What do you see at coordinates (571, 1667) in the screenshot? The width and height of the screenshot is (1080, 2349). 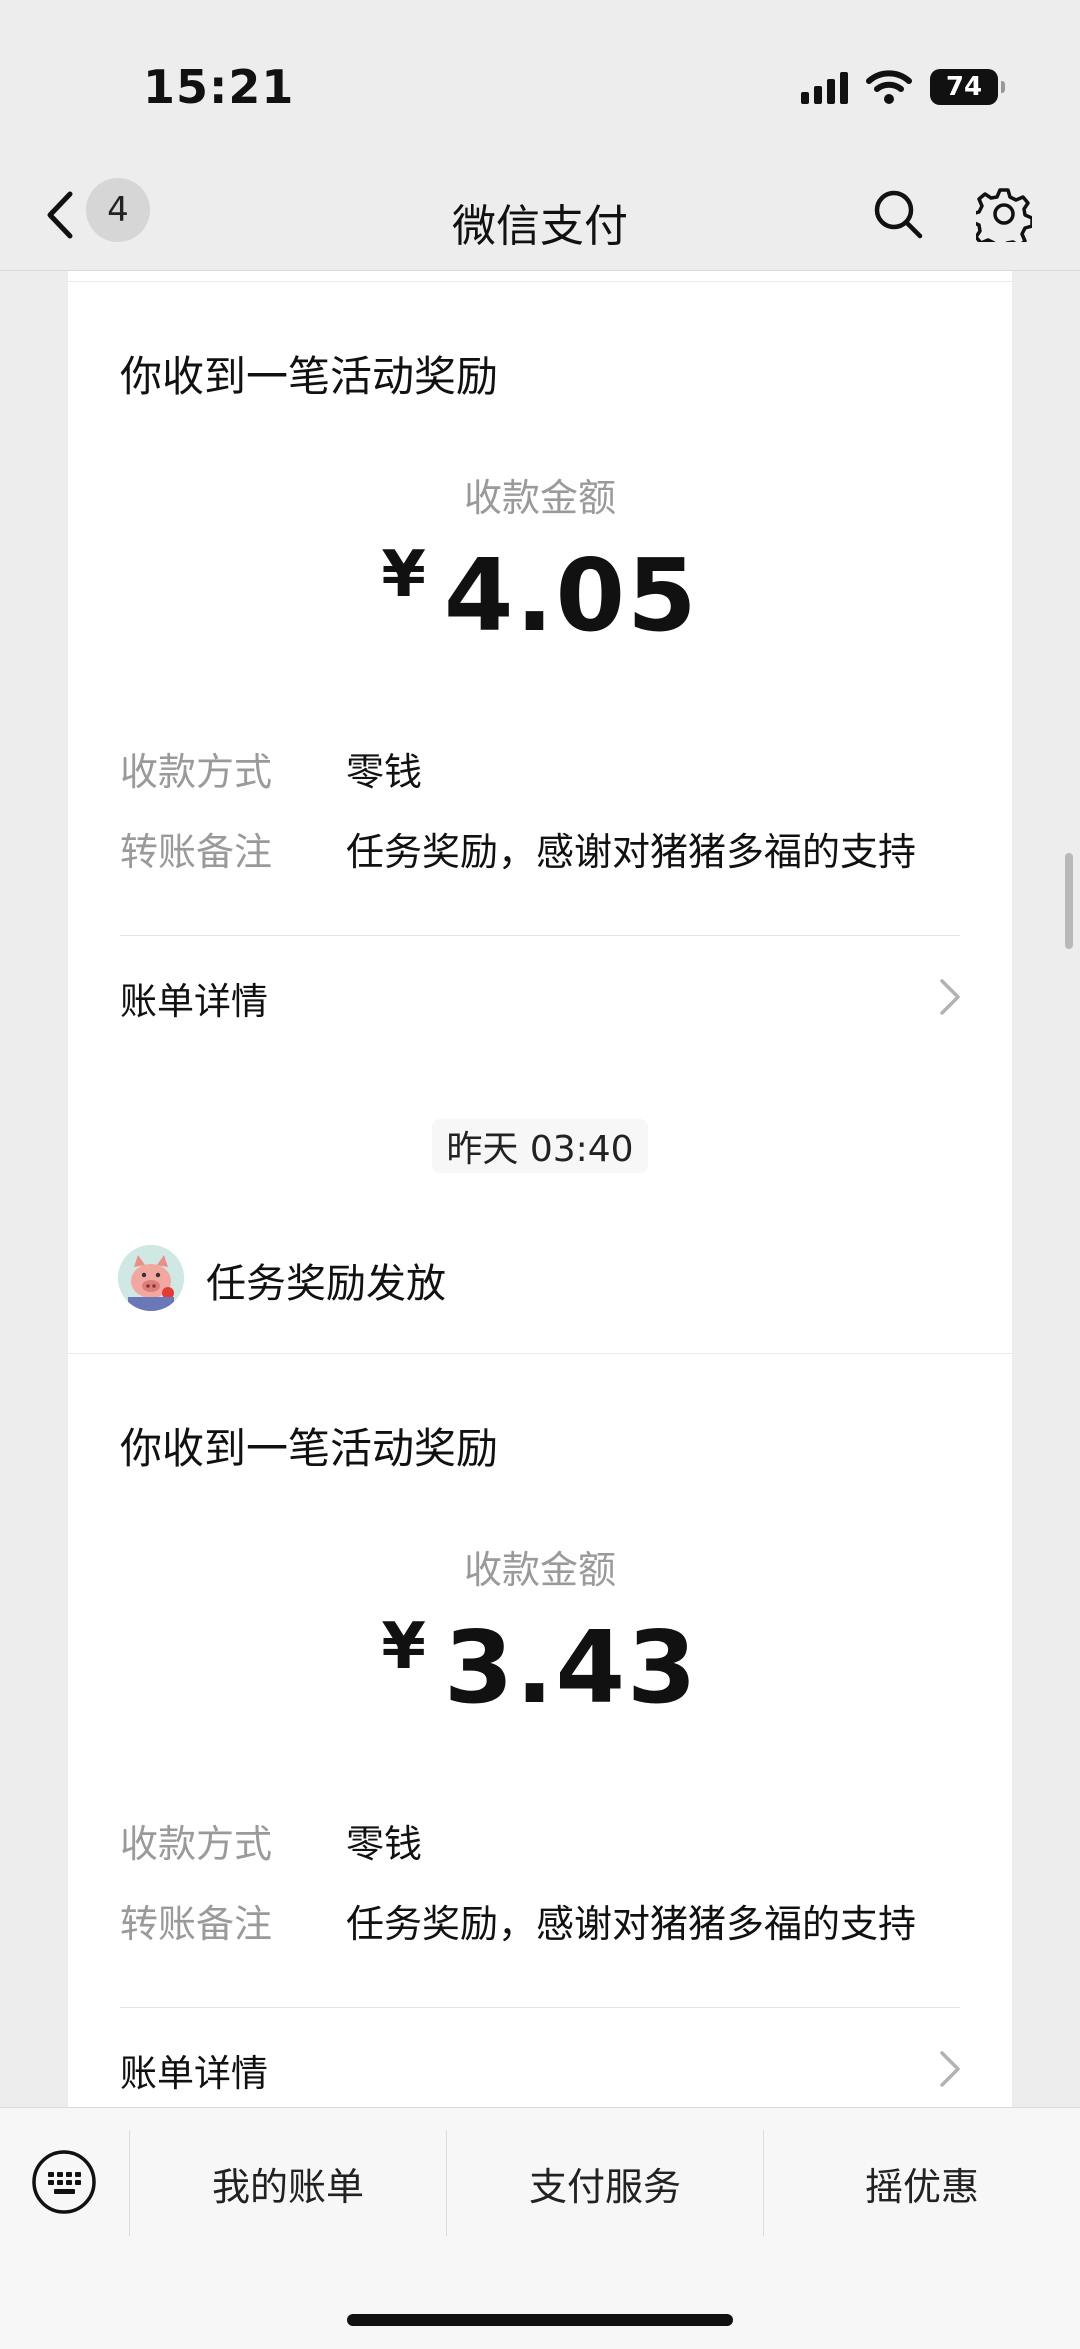 I see `amount-number: 3.43` at bounding box center [571, 1667].